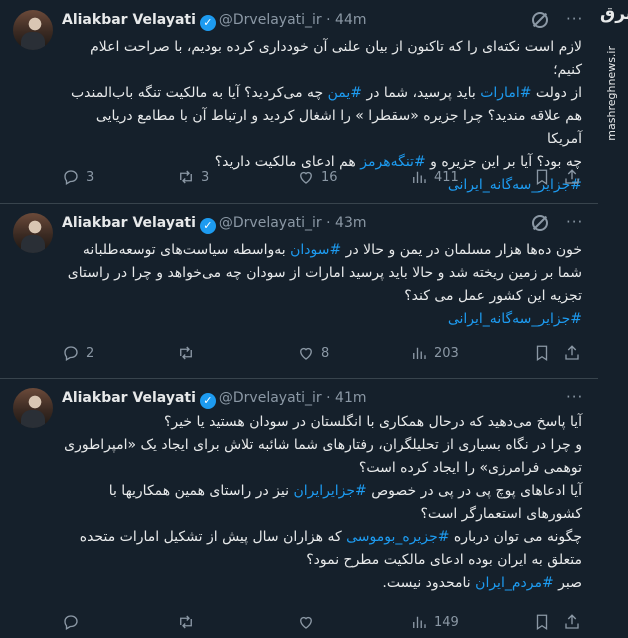 The width and height of the screenshot is (628, 638). What do you see at coordinates (446, 353) in the screenshot?
I see `view-count: 203` at bounding box center [446, 353].